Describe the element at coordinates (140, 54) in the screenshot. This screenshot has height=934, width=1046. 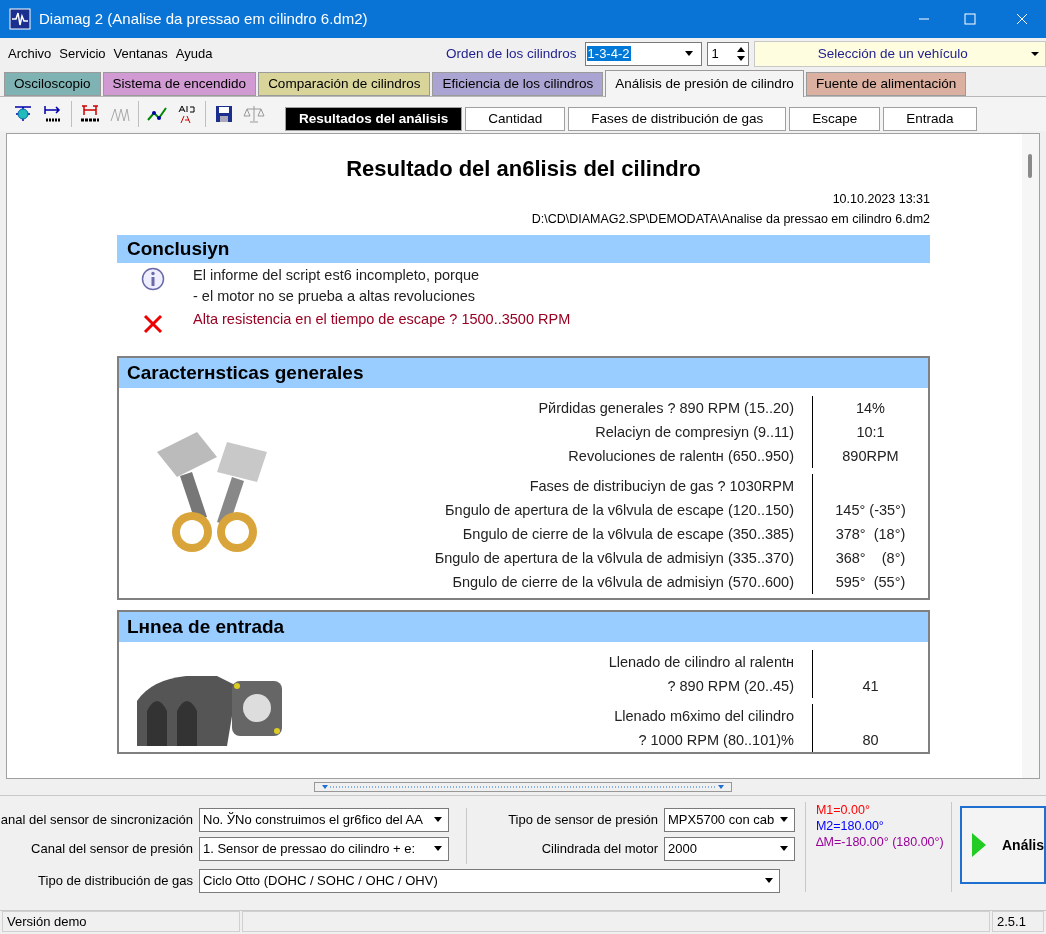
I see `menu-item: Ventanas` at that location.